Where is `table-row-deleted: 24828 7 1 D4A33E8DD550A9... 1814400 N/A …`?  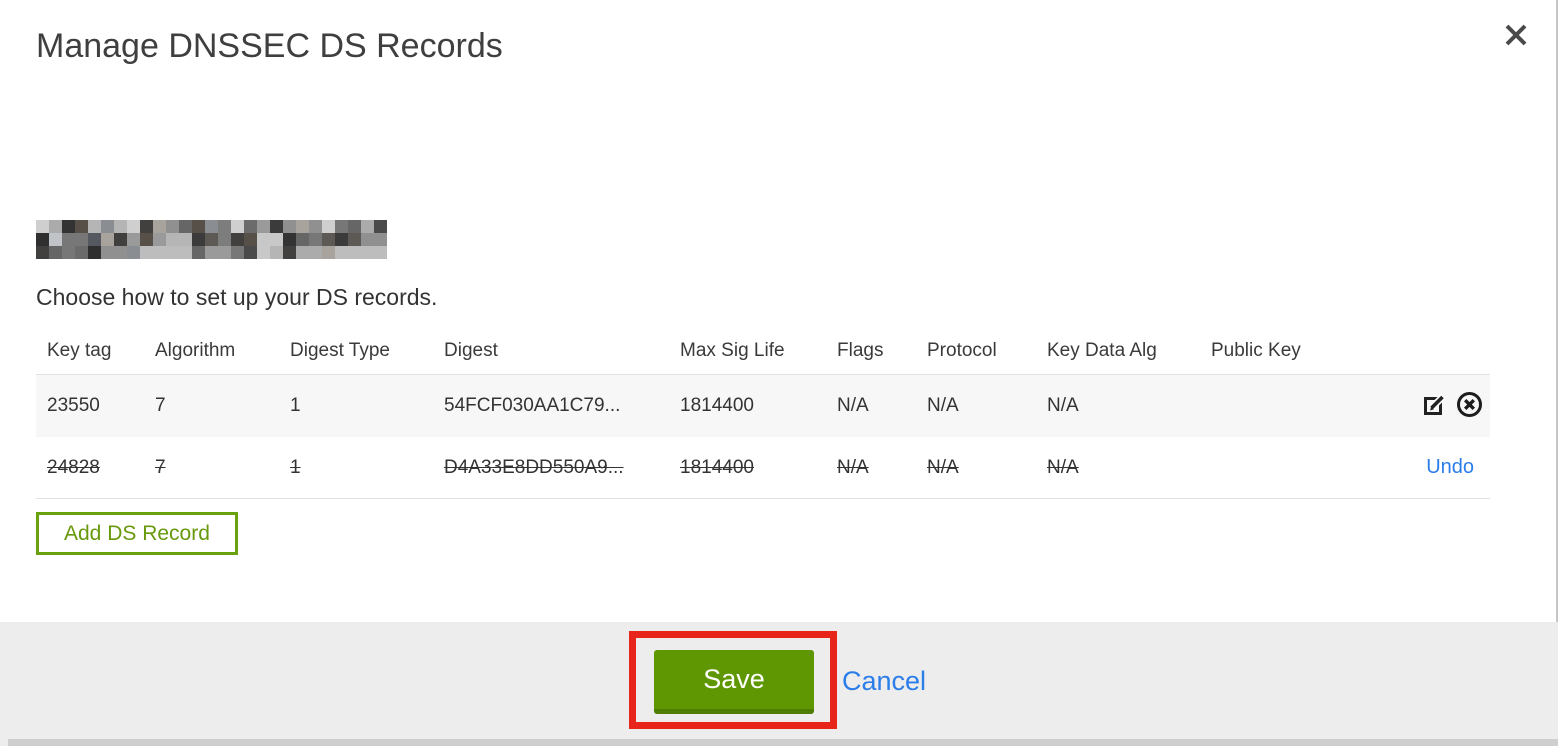 table-row-deleted: 24828 7 1 D4A33E8DD550A9... 1814400 N/A … is located at coordinates (763, 468).